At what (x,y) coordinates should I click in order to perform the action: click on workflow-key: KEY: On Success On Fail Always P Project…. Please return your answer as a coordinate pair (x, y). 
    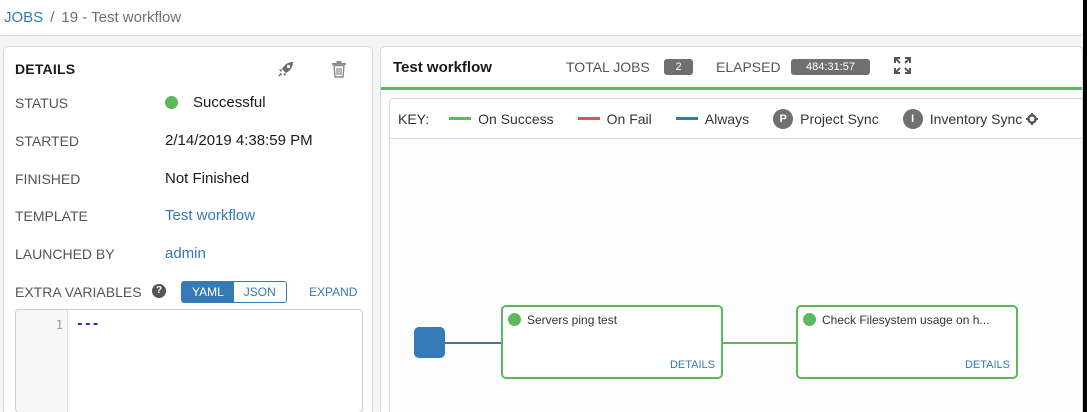
    Looking at the image, I should click on (736, 119).